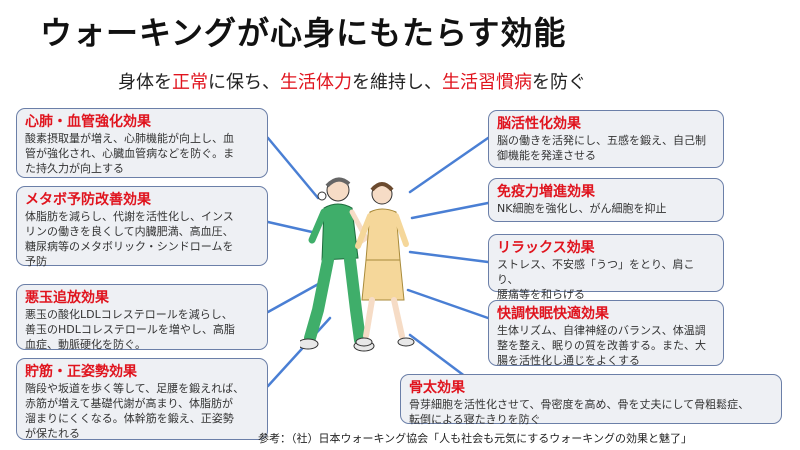 Image resolution: width=800 pixels, height=450 pixels. Describe the element at coordinates (88, 122) in the screenshot. I see `card-title: 心肺・血管強化効果` at that location.